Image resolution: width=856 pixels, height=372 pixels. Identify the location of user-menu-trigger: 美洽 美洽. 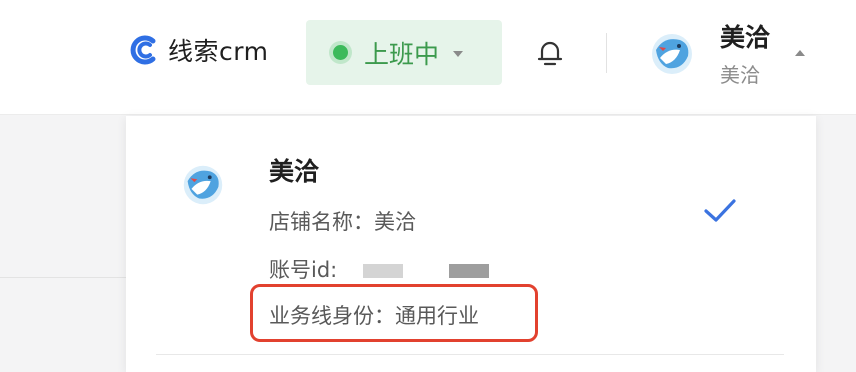
(731, 52).